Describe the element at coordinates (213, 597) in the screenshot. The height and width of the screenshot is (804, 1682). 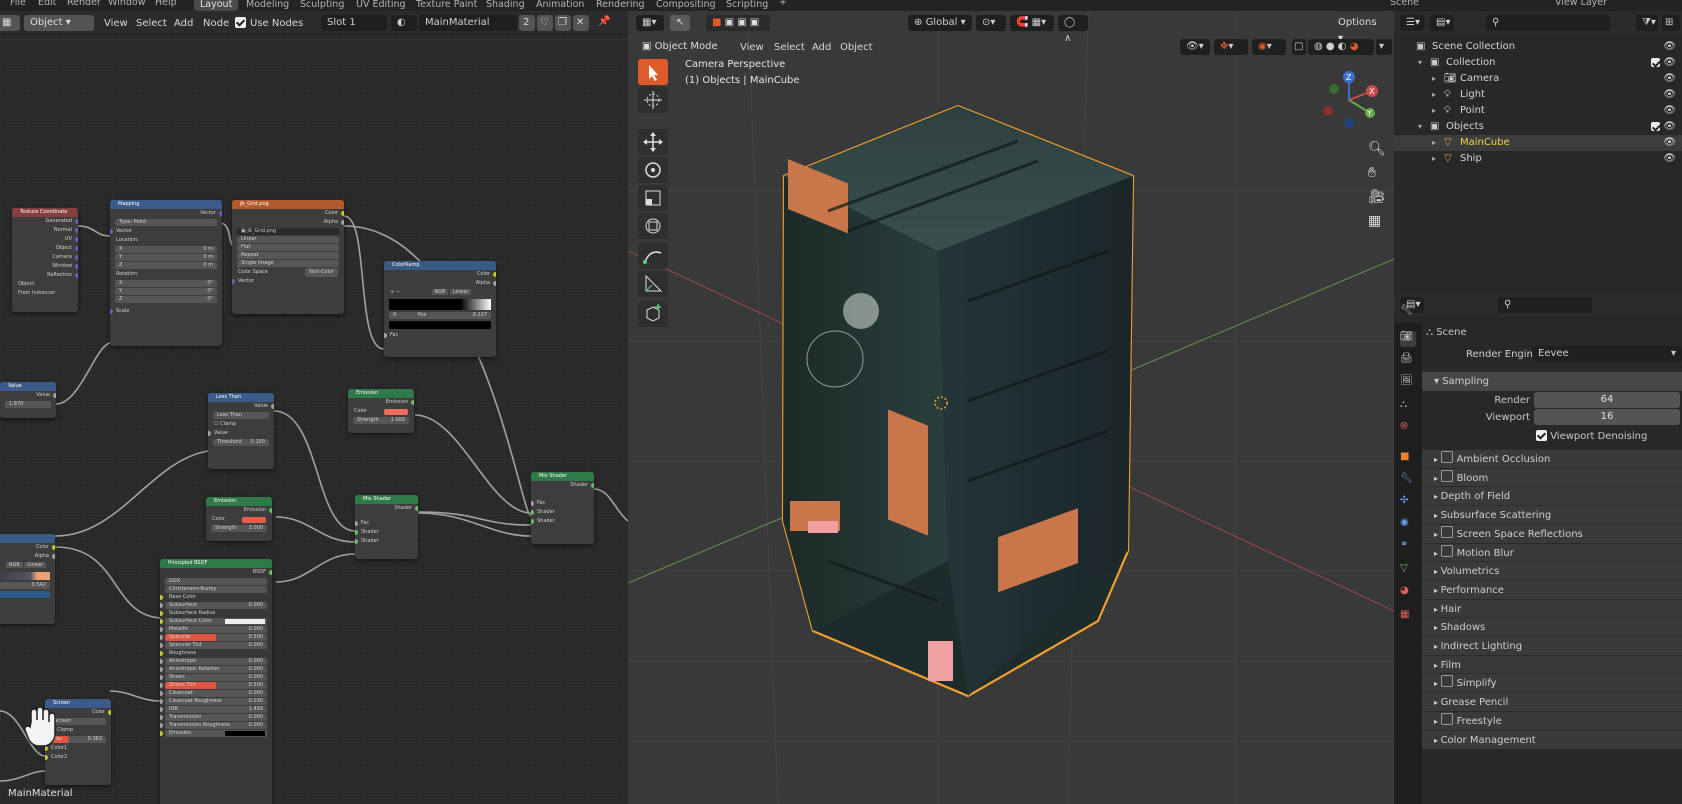
I see `bsdf-input-row: Base Color` at that location.